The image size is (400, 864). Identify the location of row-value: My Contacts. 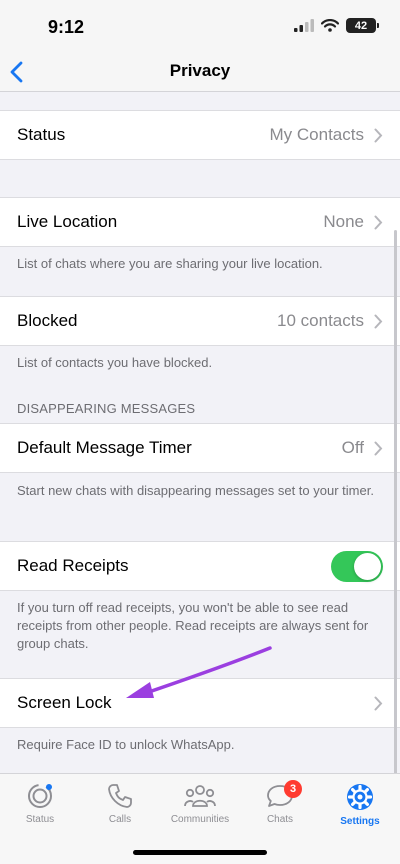
(316, 134).